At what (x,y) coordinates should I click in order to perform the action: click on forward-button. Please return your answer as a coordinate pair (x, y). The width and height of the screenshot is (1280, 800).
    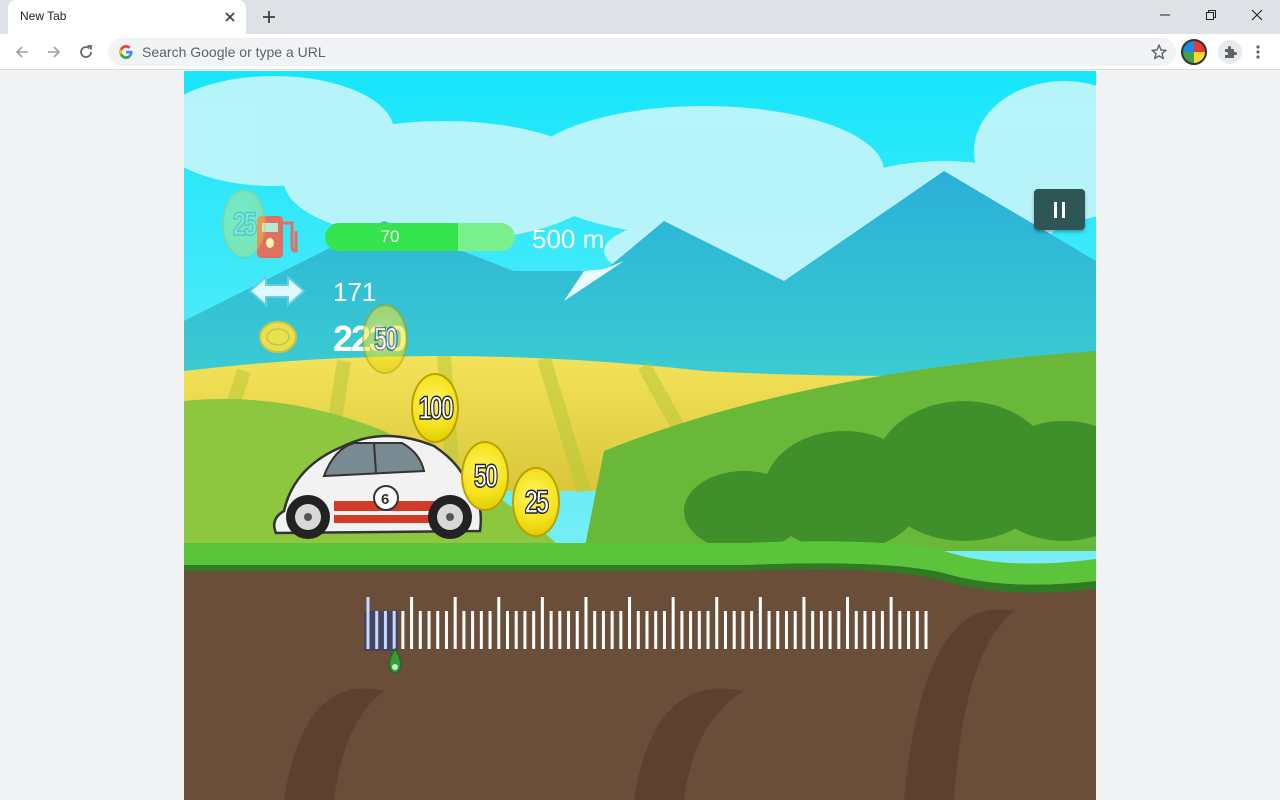
    Looking at the image, I should click on (54, 52).